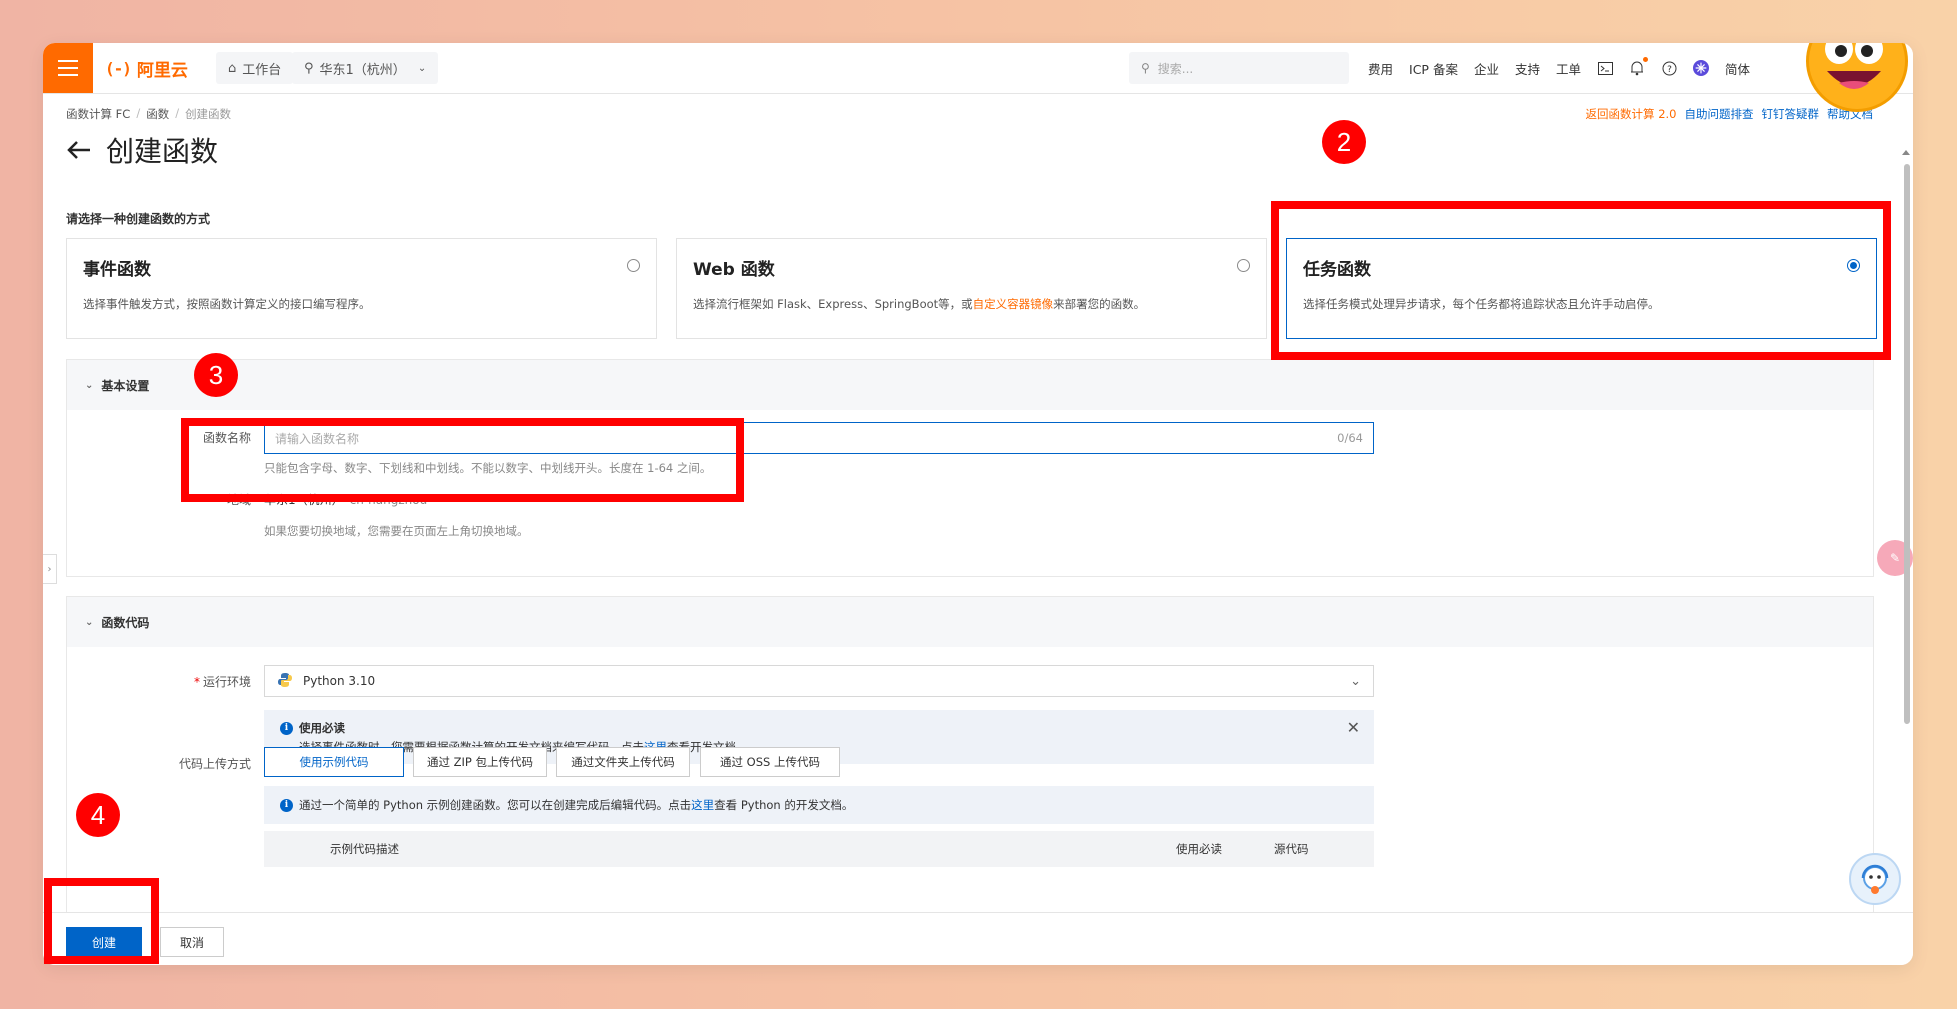 The height and width of the screenshot is (1009, 1957). What do you see at coordinates (1486, 68) in the screenshot?
I see `nav-enterprise: 企业` at bounding box center [1486, 68].